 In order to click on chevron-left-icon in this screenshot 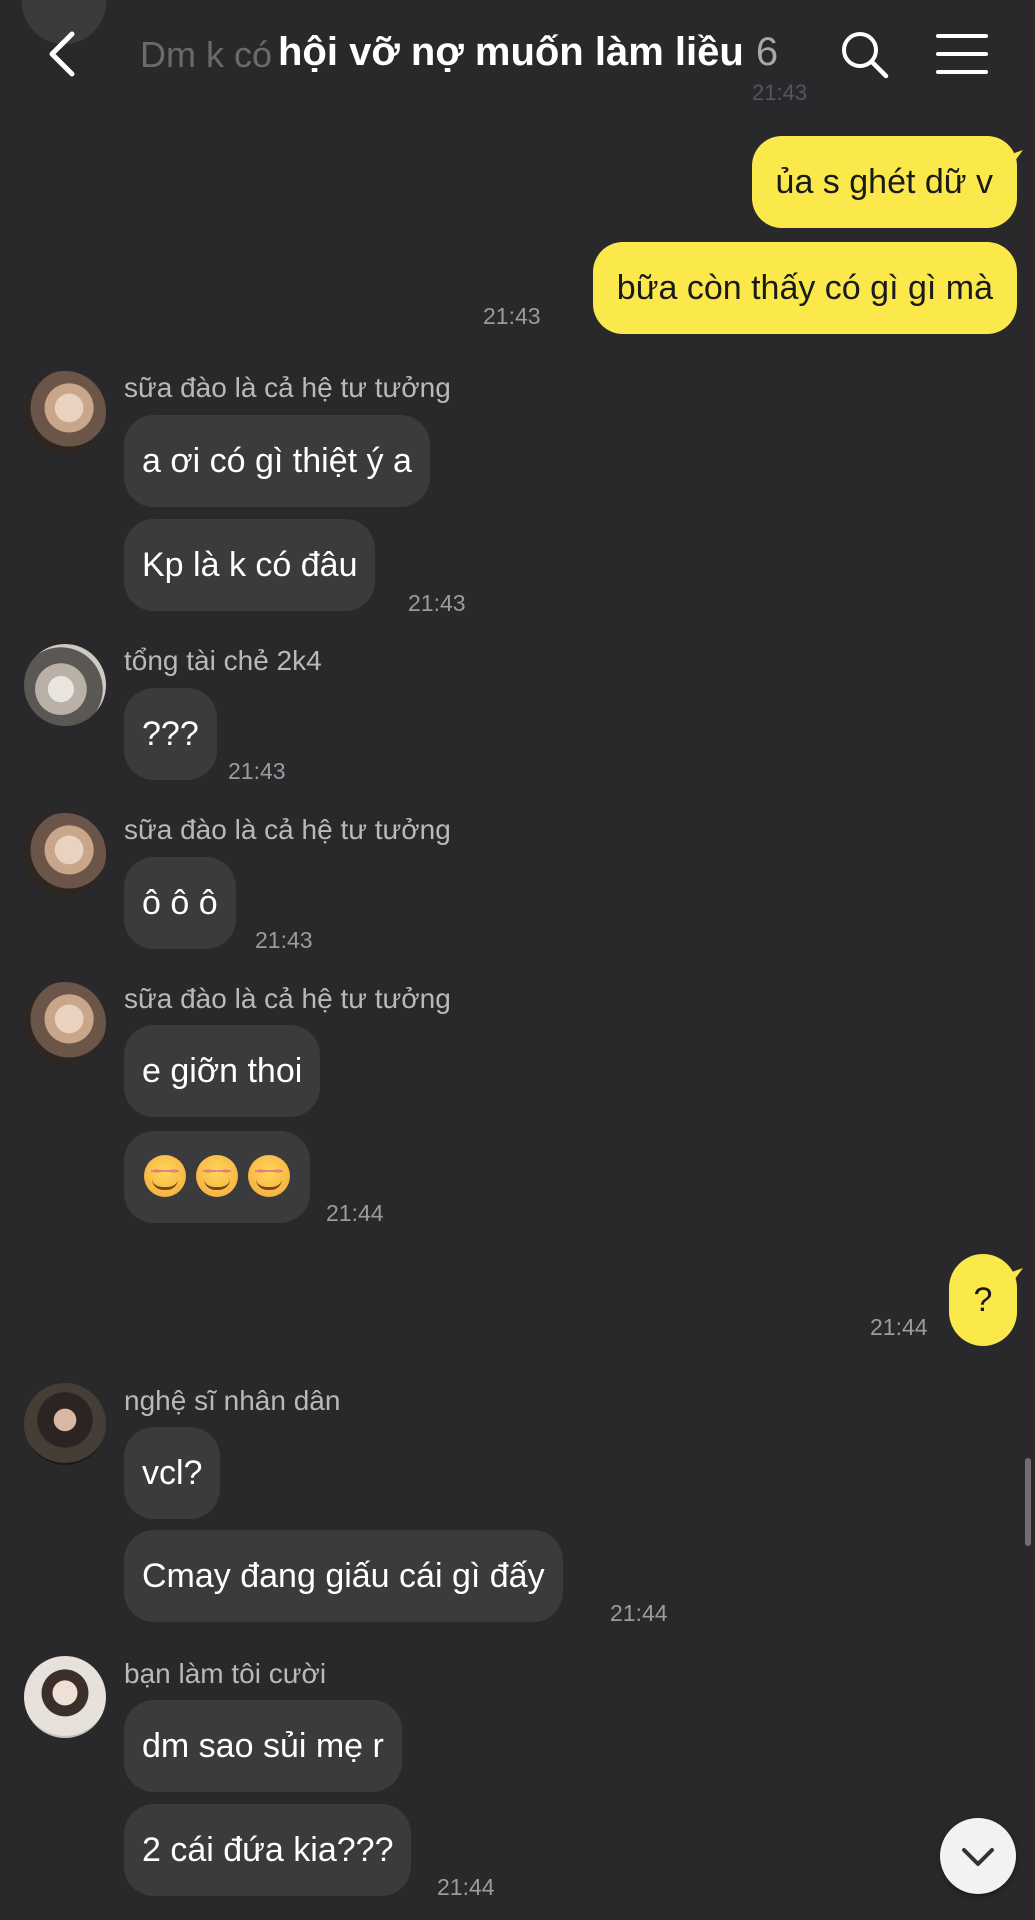, I will do `click(62, 54)`.